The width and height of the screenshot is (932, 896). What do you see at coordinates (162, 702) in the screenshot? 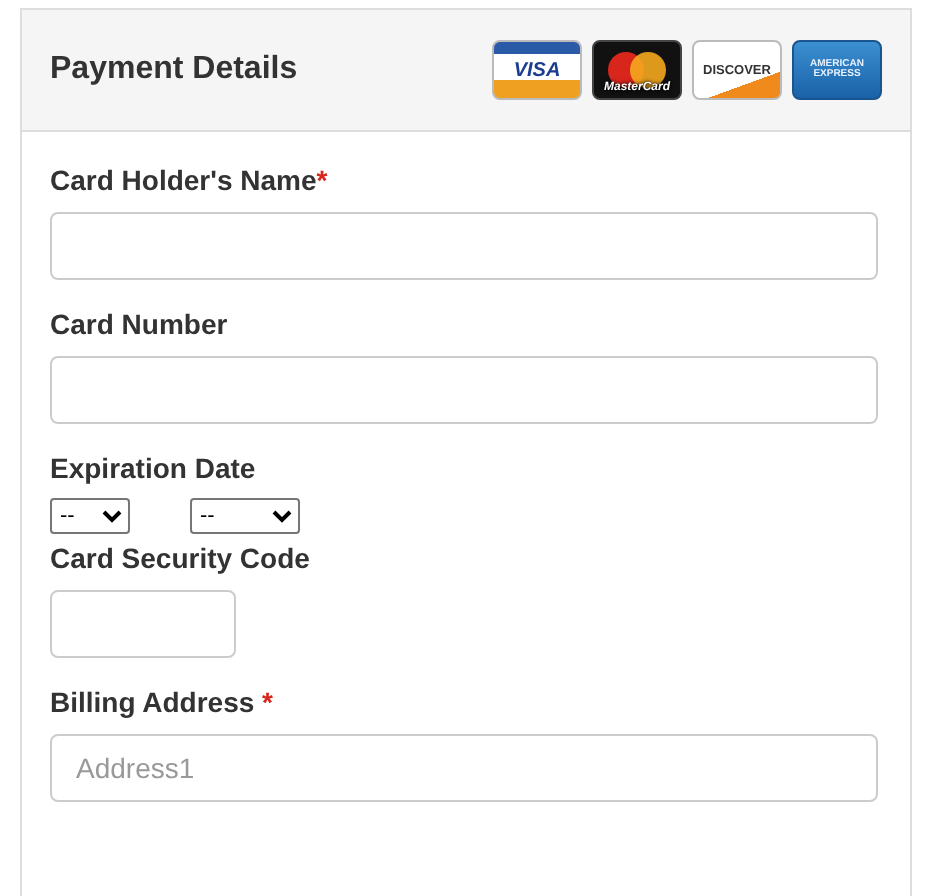
I see `field-label: Billing Address *` at bounding box center [162, 702].